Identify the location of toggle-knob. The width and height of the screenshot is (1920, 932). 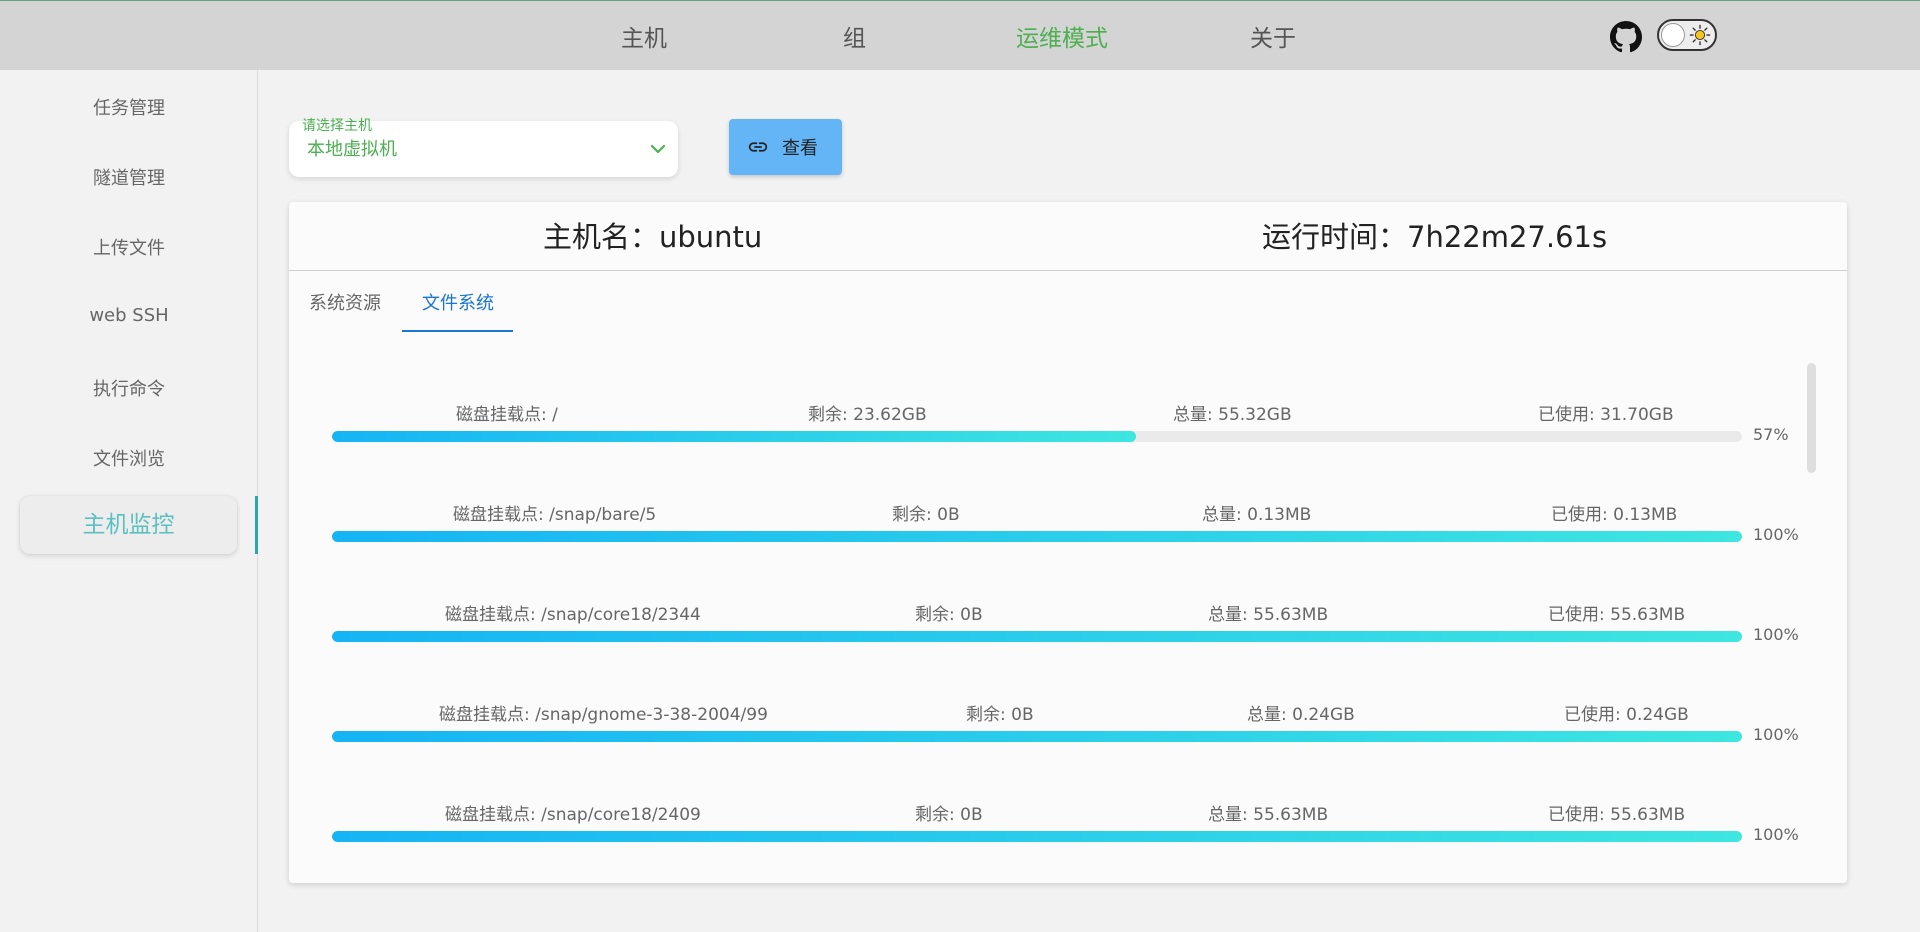
(1673, 35).